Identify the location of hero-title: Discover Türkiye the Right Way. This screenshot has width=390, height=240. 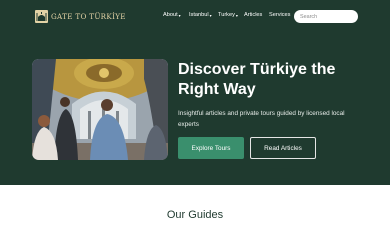
(257, 79).